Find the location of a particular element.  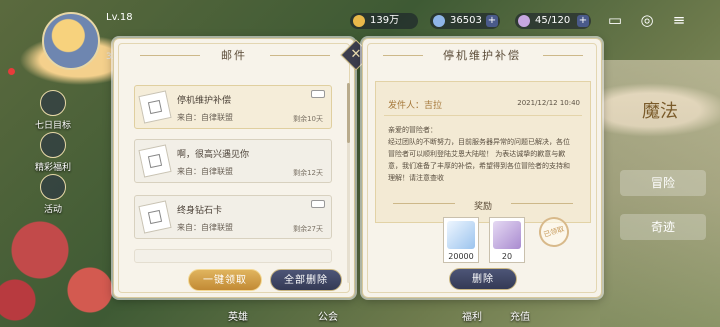

player-level: Lv.18 is located at coordinates (119, 17).